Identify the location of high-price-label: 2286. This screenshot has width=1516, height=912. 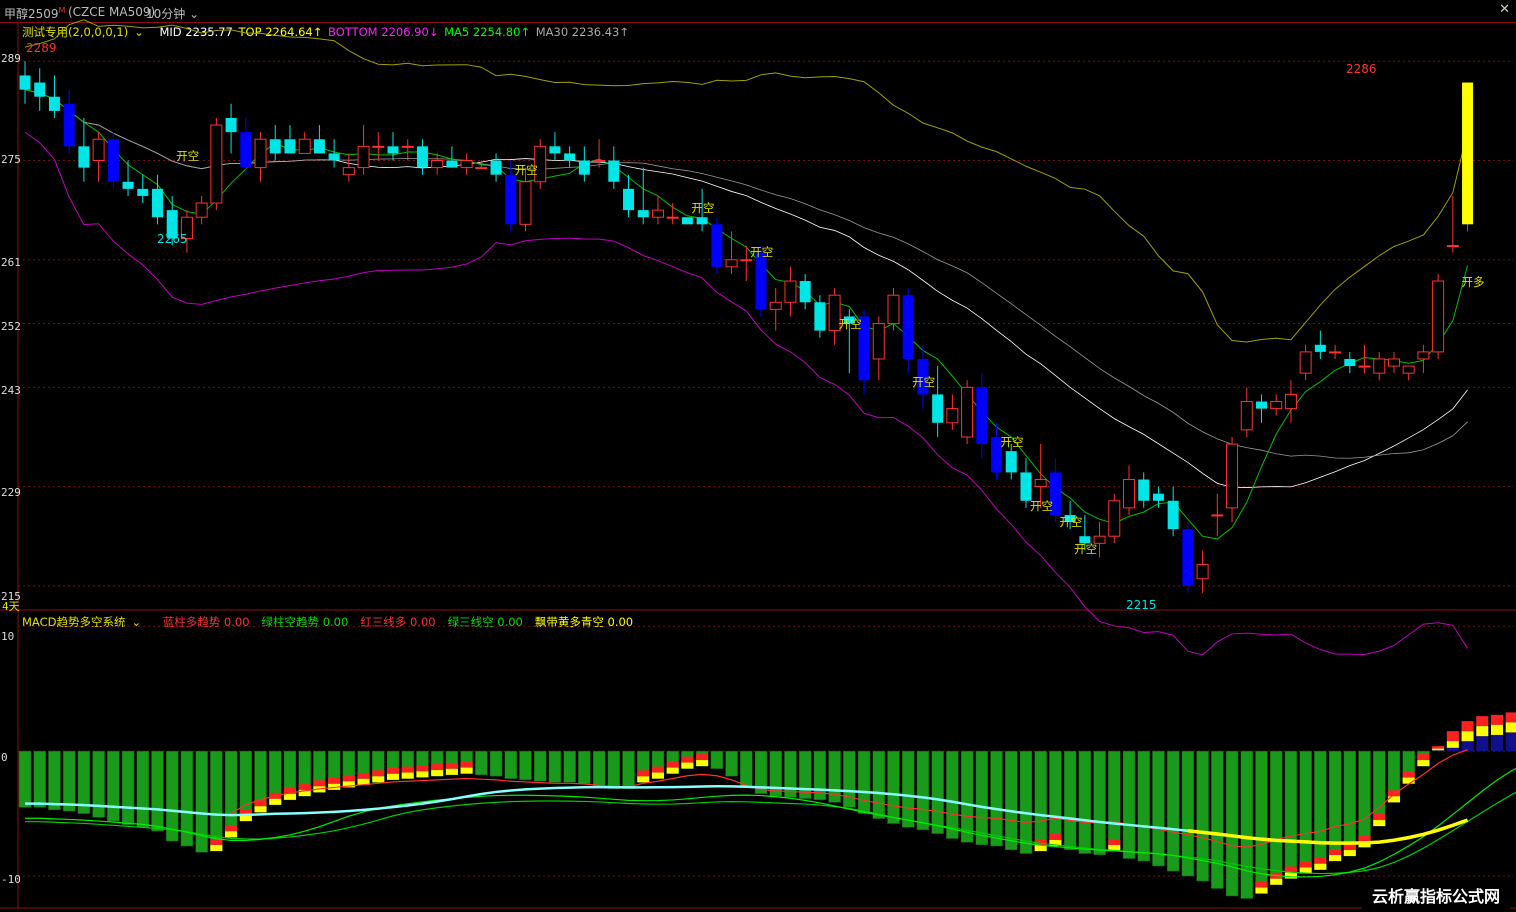
(1361, 69).